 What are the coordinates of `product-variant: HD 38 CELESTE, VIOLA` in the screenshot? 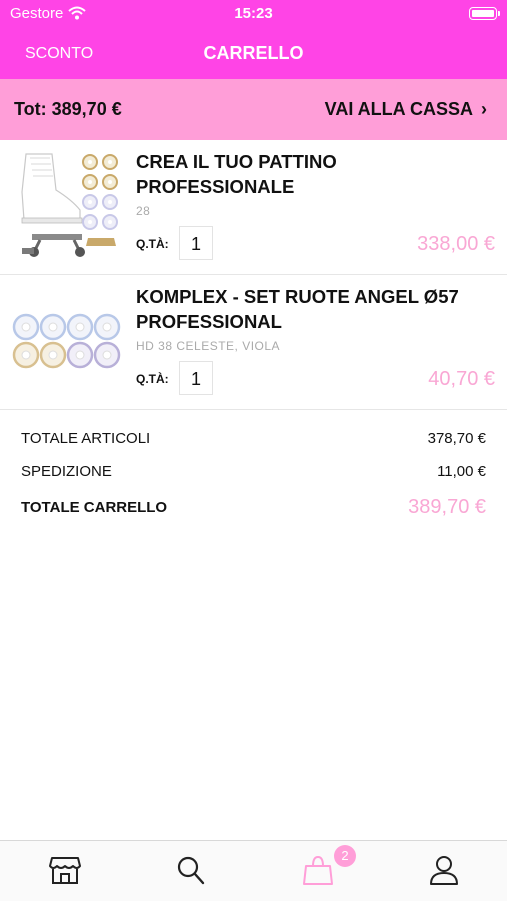 It's located at (208, 346).